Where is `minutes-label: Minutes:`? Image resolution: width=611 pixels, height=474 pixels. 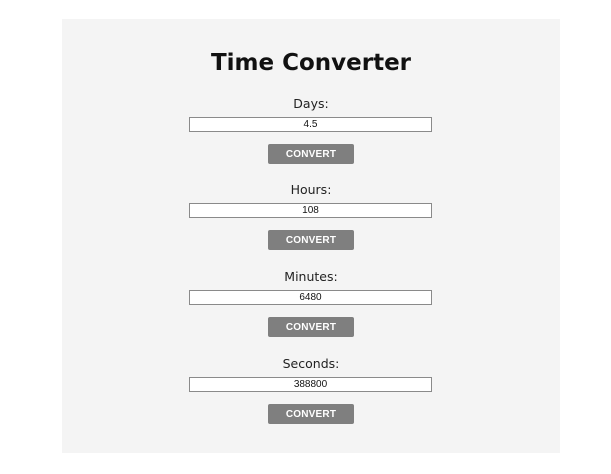 minutes-label: Minutes: is located at coordinates (311, 276).